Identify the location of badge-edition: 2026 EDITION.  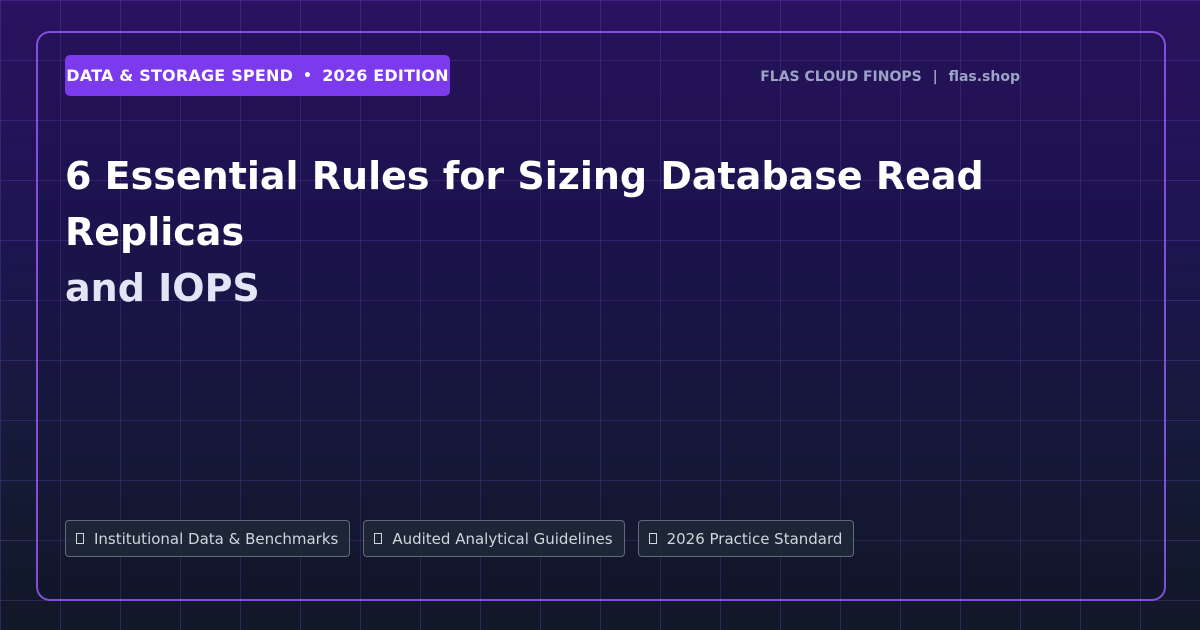
(385, 75).